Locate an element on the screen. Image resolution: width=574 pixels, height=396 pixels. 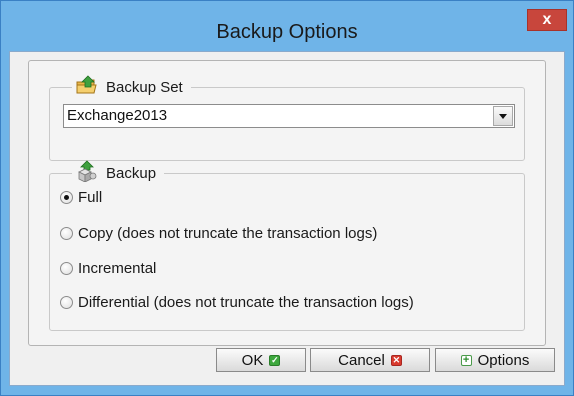
cancel-button: Cancel ✕ is located at coordinates (370, 360).